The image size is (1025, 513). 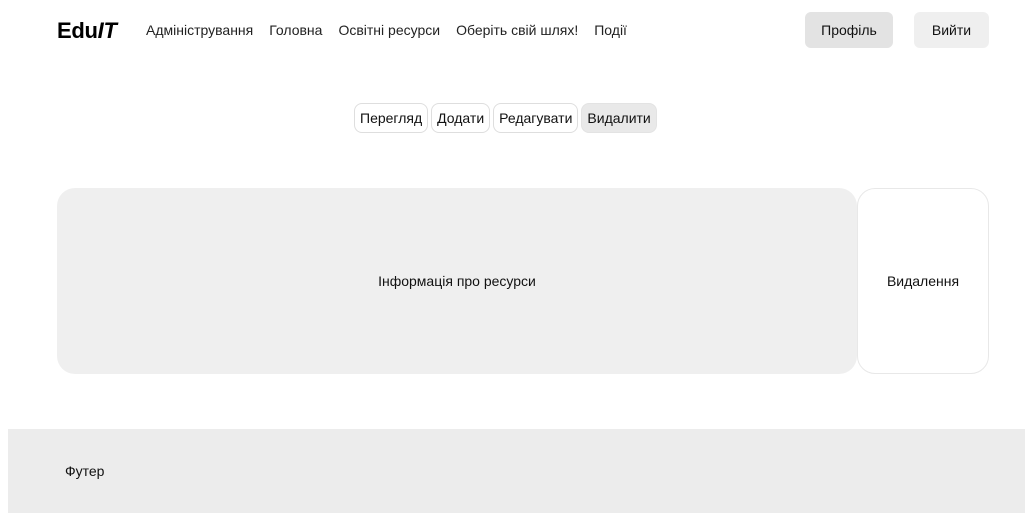 What do you see at coordinates (391, 118) in the screenshot?
I see `tab-view: Перегляд` at bounding box center [391, 118].